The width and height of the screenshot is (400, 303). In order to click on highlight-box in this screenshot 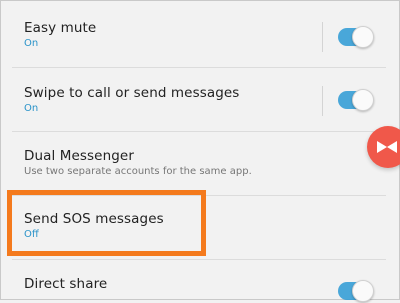, I will do `click(106, 223)`.